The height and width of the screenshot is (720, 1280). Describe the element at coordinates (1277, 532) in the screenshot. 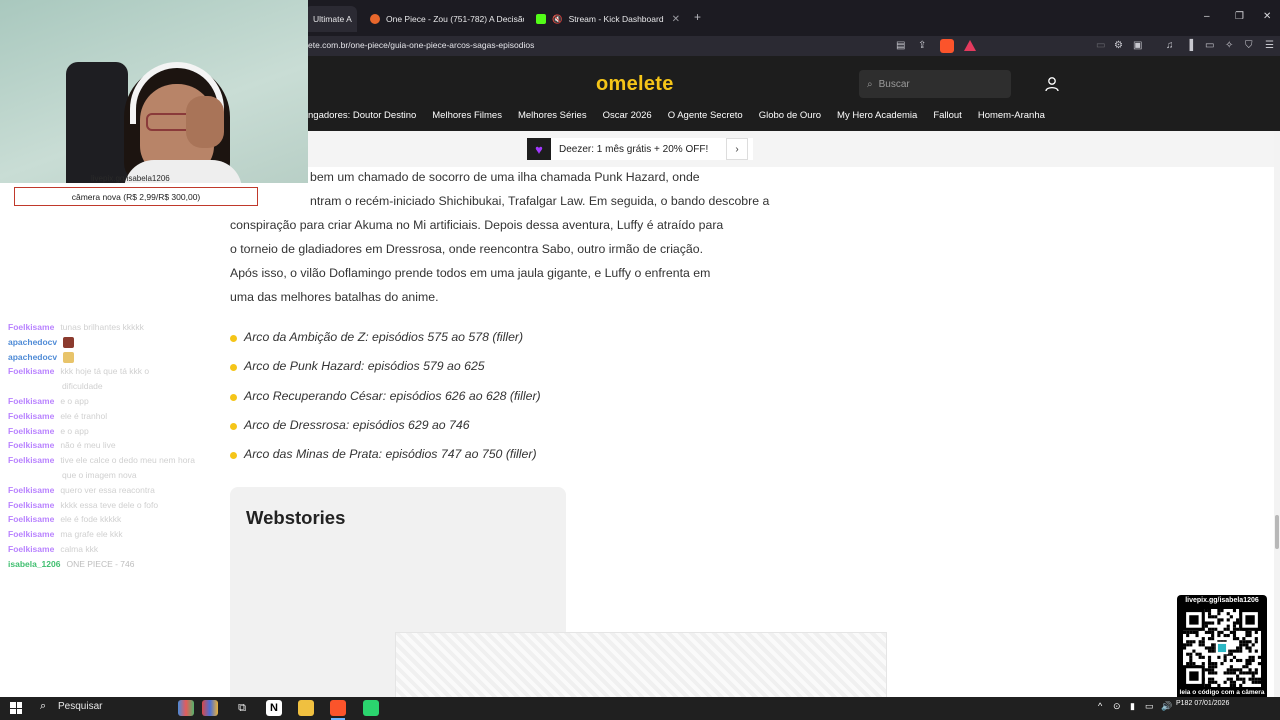

I see `scrollbar-thumb` at that location.